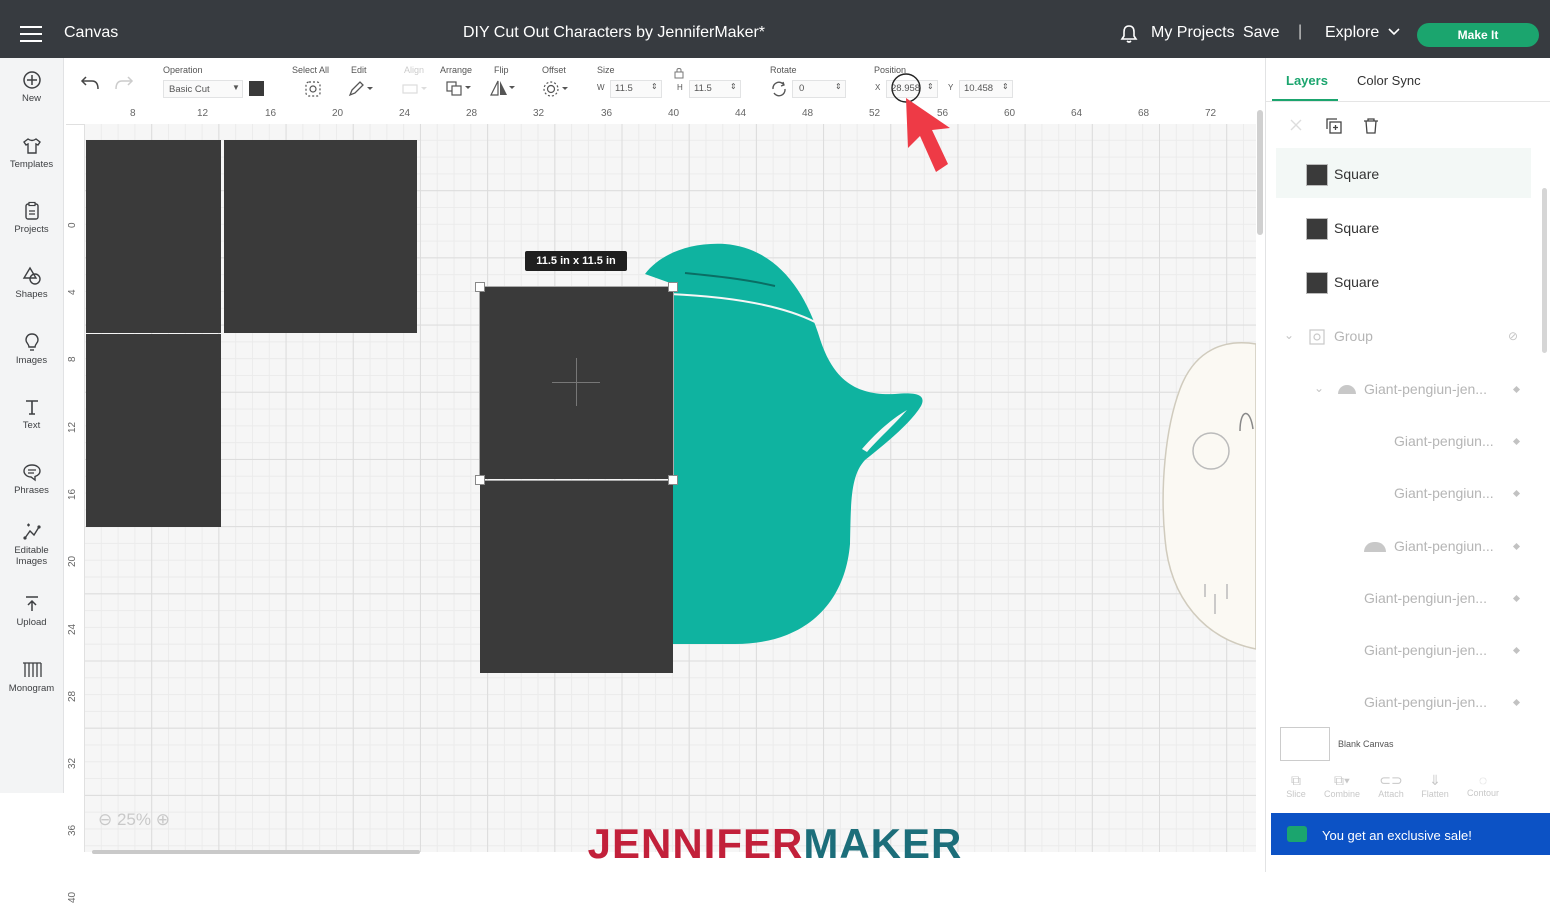 The width and height of the screenshot is (1550, 903). What do you see at coordinates (1334, 126) in the screenshot?
I see `duplicate-icon` at bounding box center [1334, 126].